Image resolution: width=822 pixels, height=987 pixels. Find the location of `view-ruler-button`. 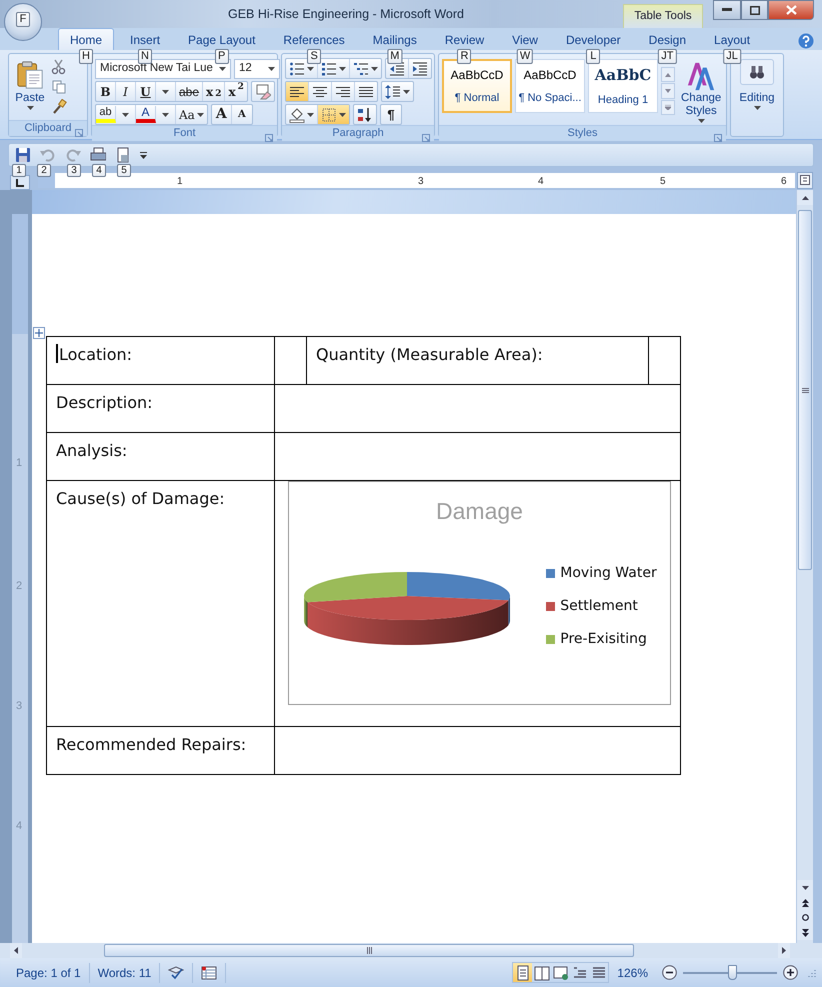

view-ruler-button is located at coordinates (805, 180).